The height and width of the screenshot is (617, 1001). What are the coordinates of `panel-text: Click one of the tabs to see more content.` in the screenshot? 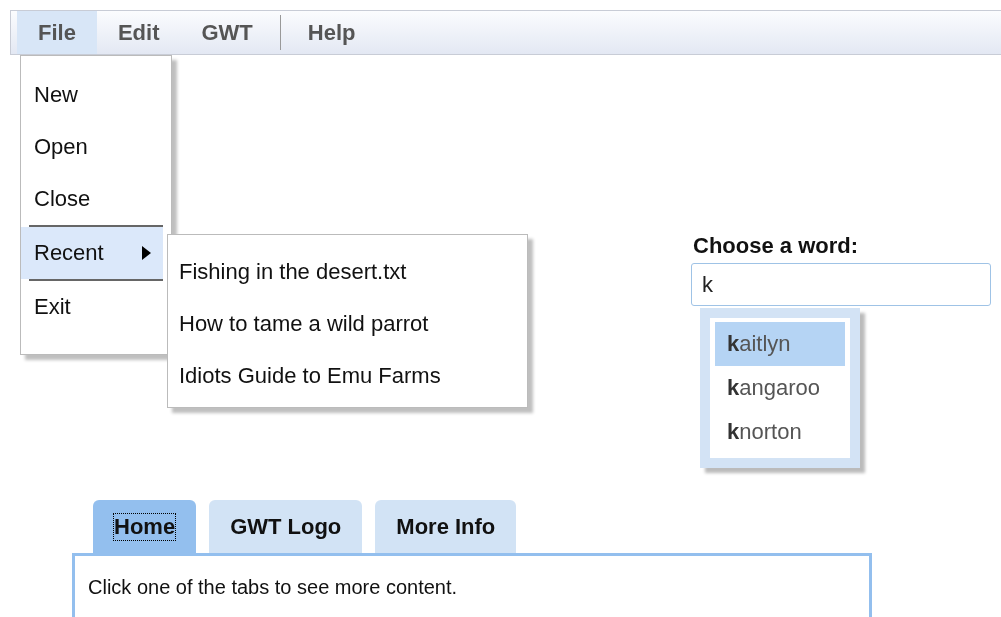 It's located at (273, 587).